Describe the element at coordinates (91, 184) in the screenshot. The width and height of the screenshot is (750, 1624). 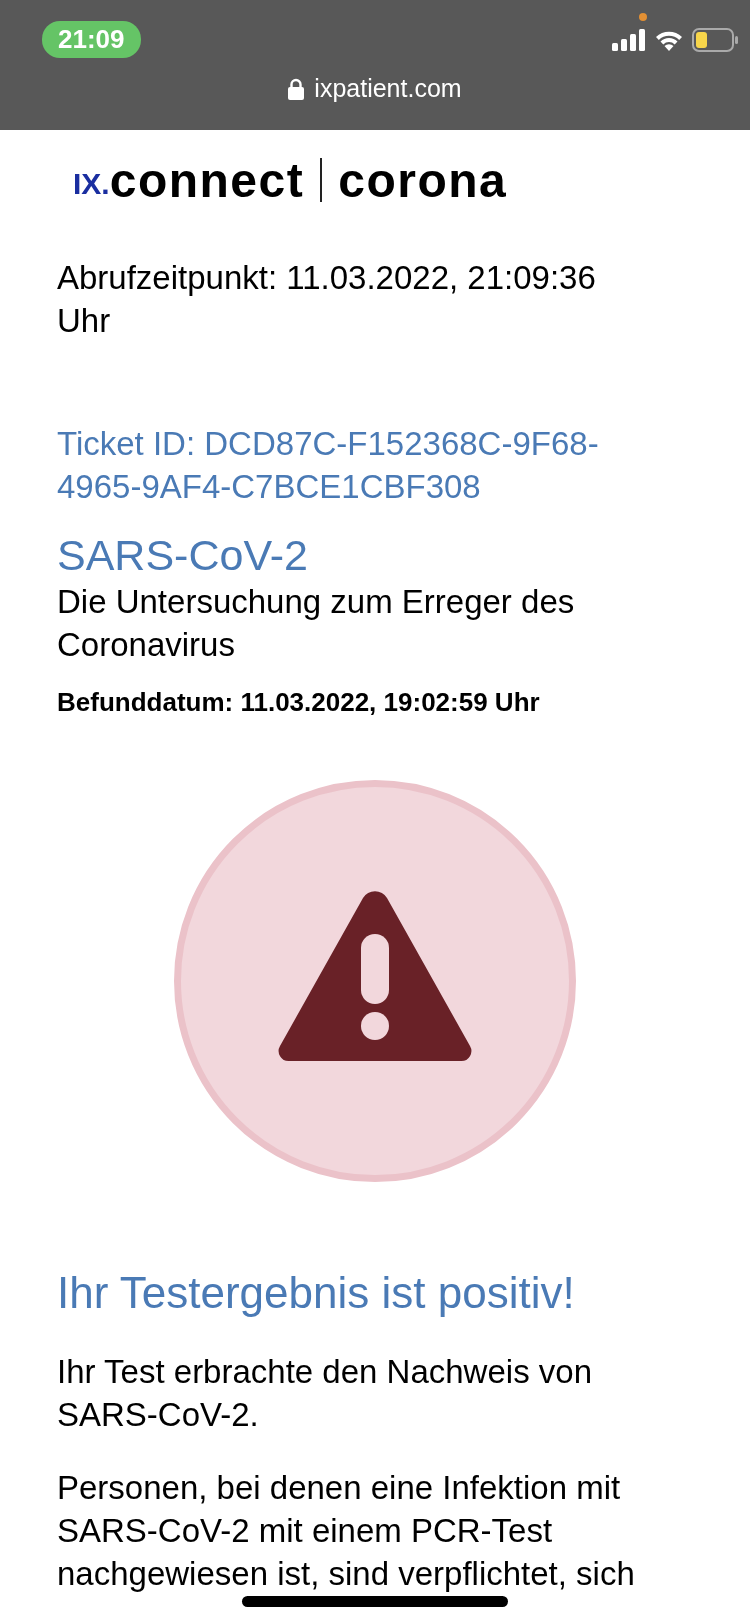
I see `logo-prefix: IX.` at that location.